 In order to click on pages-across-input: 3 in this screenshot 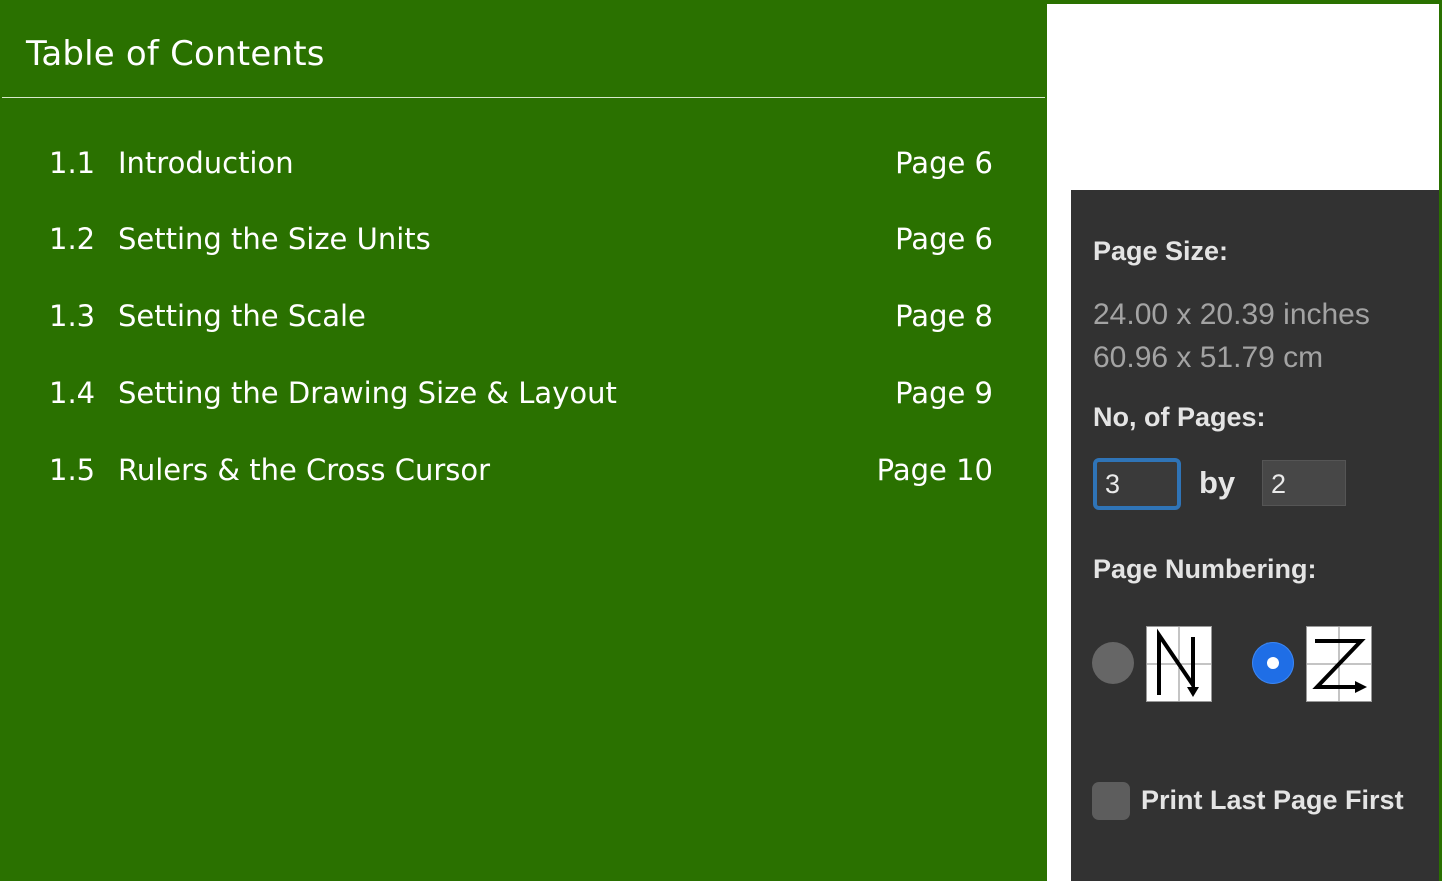, I will do `click(1137, 484)`.